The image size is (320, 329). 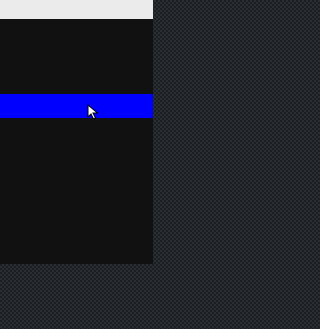 What do you see at coordinates (76, 106) in the screenshot?
I see `menu-item-highlighted` at bounding box center [76, 106].